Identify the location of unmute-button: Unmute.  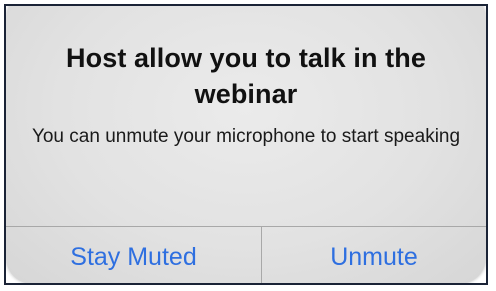
(374, 255).